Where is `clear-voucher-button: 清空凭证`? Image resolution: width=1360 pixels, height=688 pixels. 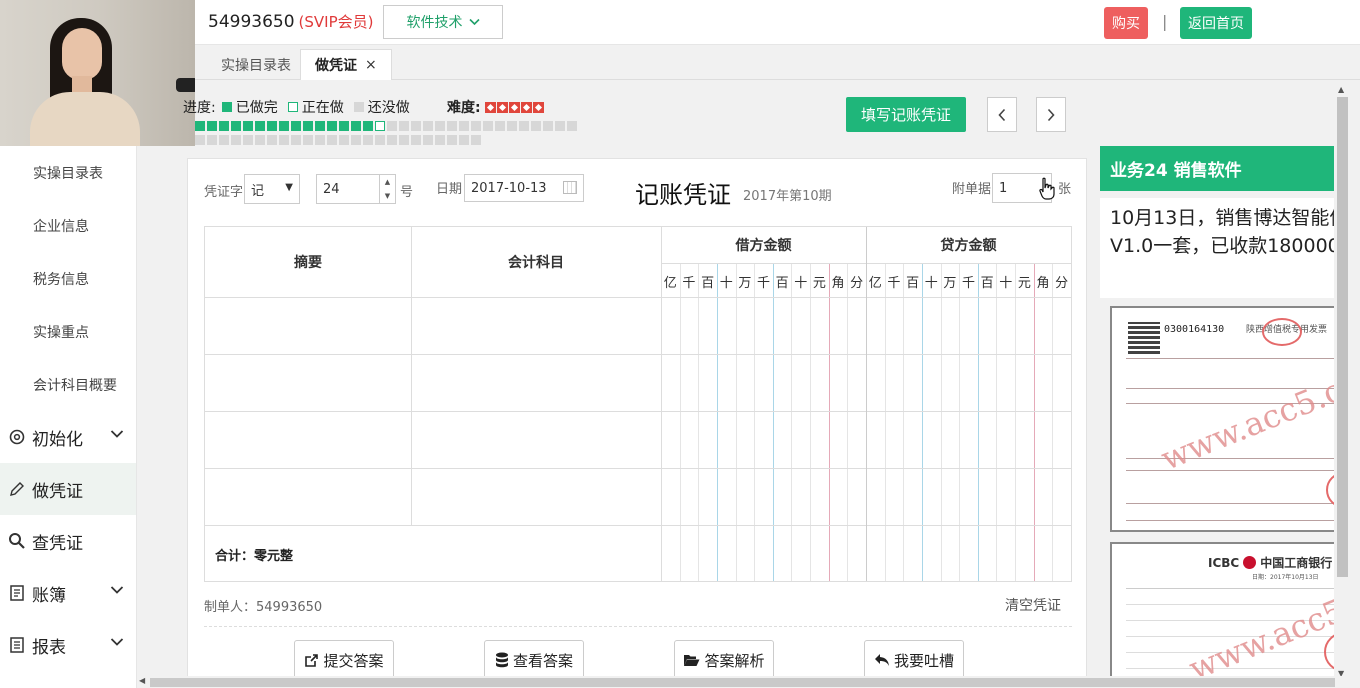 clear-voucher-button: 清空凭证 is located at coordinates (1033, 605).